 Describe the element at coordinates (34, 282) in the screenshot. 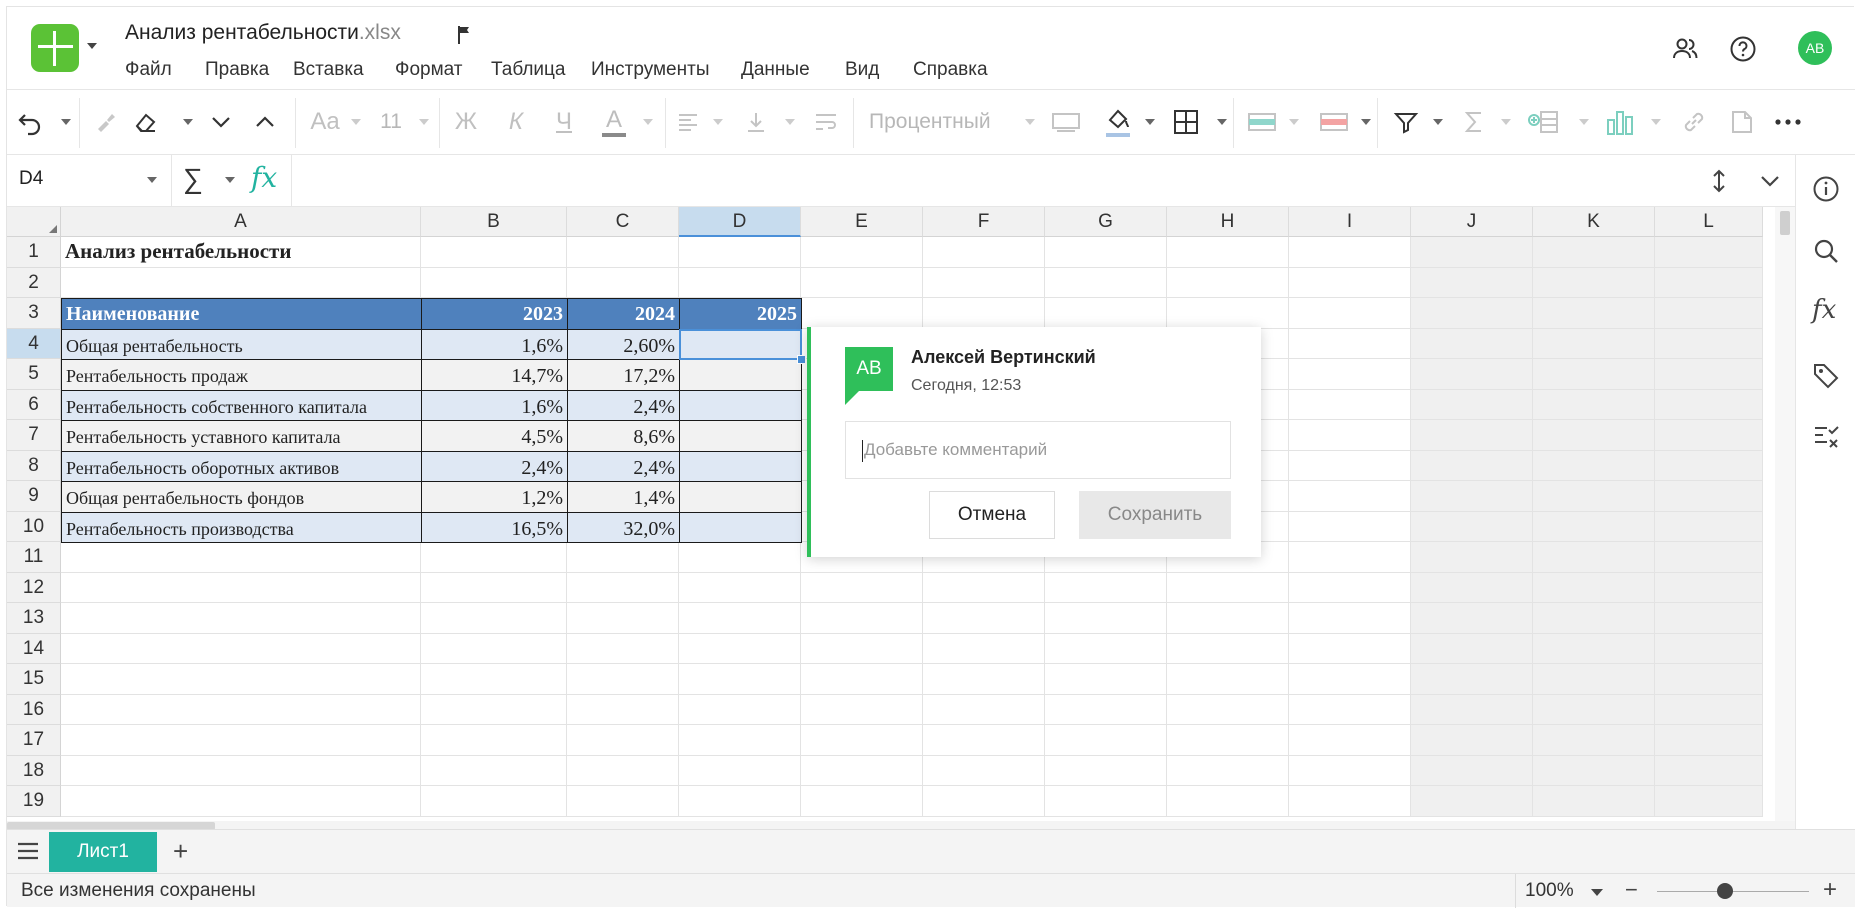

I see `row-header-2: 2` at that location.